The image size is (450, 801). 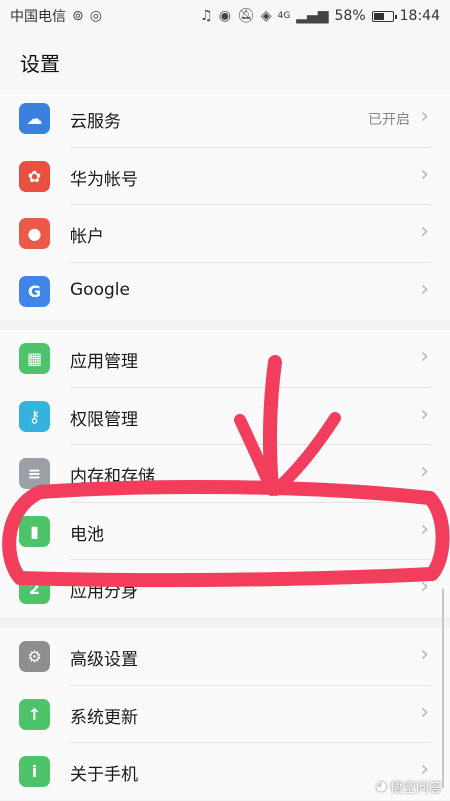 What do you see at coordinates (34, 291) in the screenshot?
I see `google-icon: G` at bounding box center [34, 291].